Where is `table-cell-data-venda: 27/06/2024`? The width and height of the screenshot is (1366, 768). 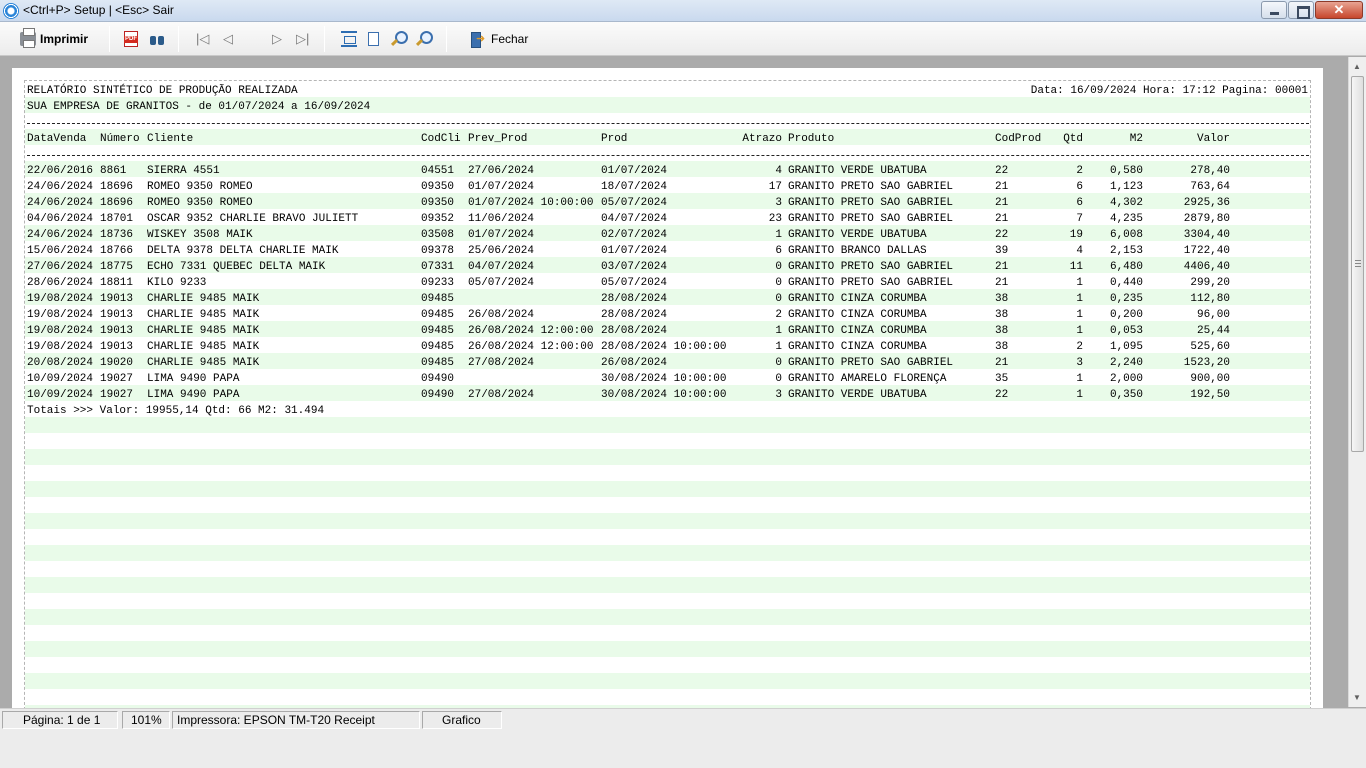
table-cell-data-venda: 27/06/2024 is located at coordinates (60, 267).